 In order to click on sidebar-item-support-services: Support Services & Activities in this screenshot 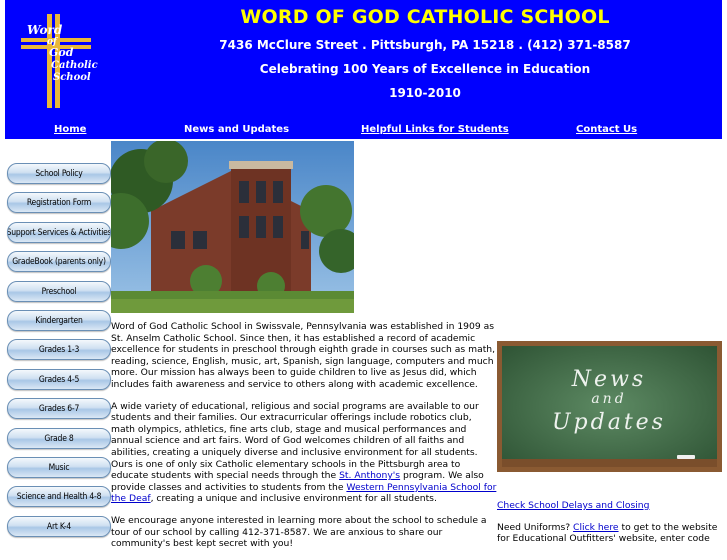, I will do `click(59, 232)`.